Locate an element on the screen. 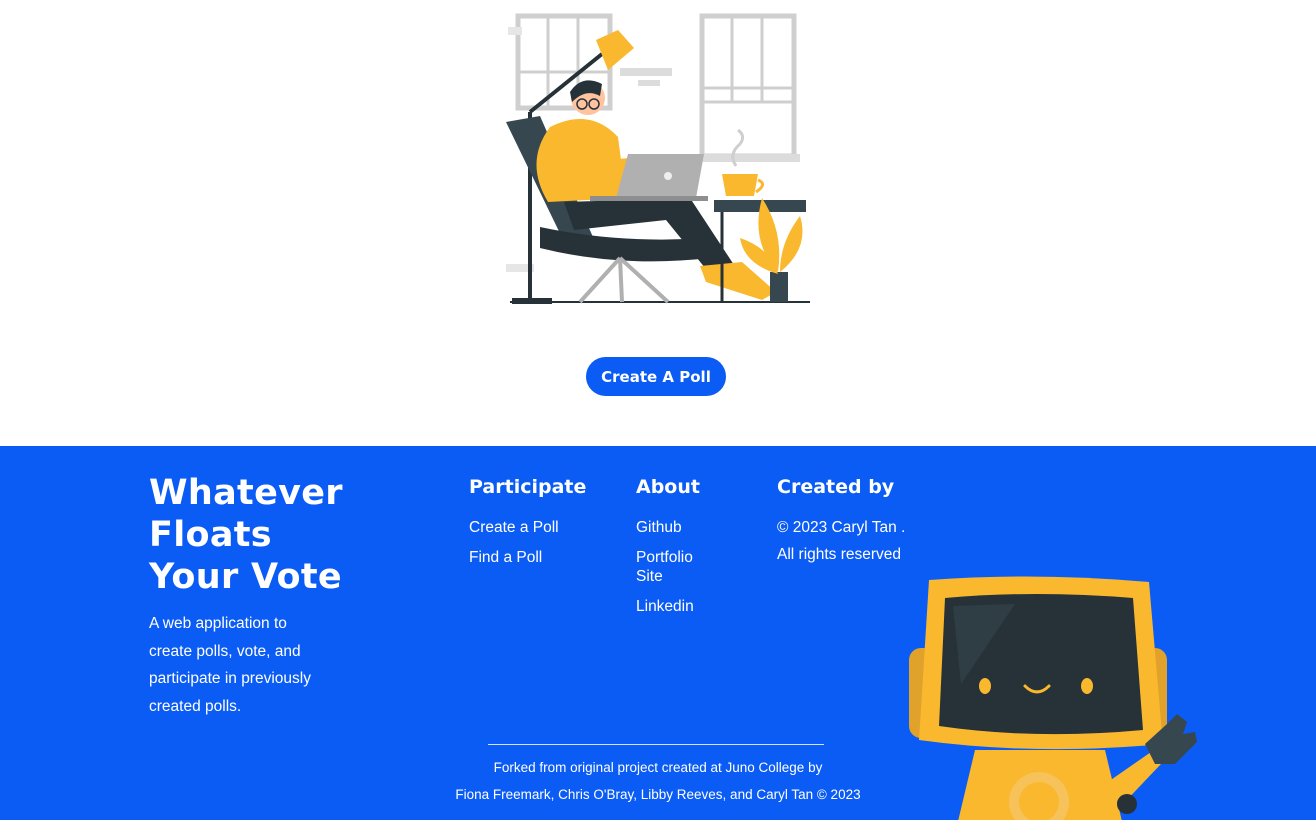  list-item: Portfolio Site is located at coordinates (676, 567).